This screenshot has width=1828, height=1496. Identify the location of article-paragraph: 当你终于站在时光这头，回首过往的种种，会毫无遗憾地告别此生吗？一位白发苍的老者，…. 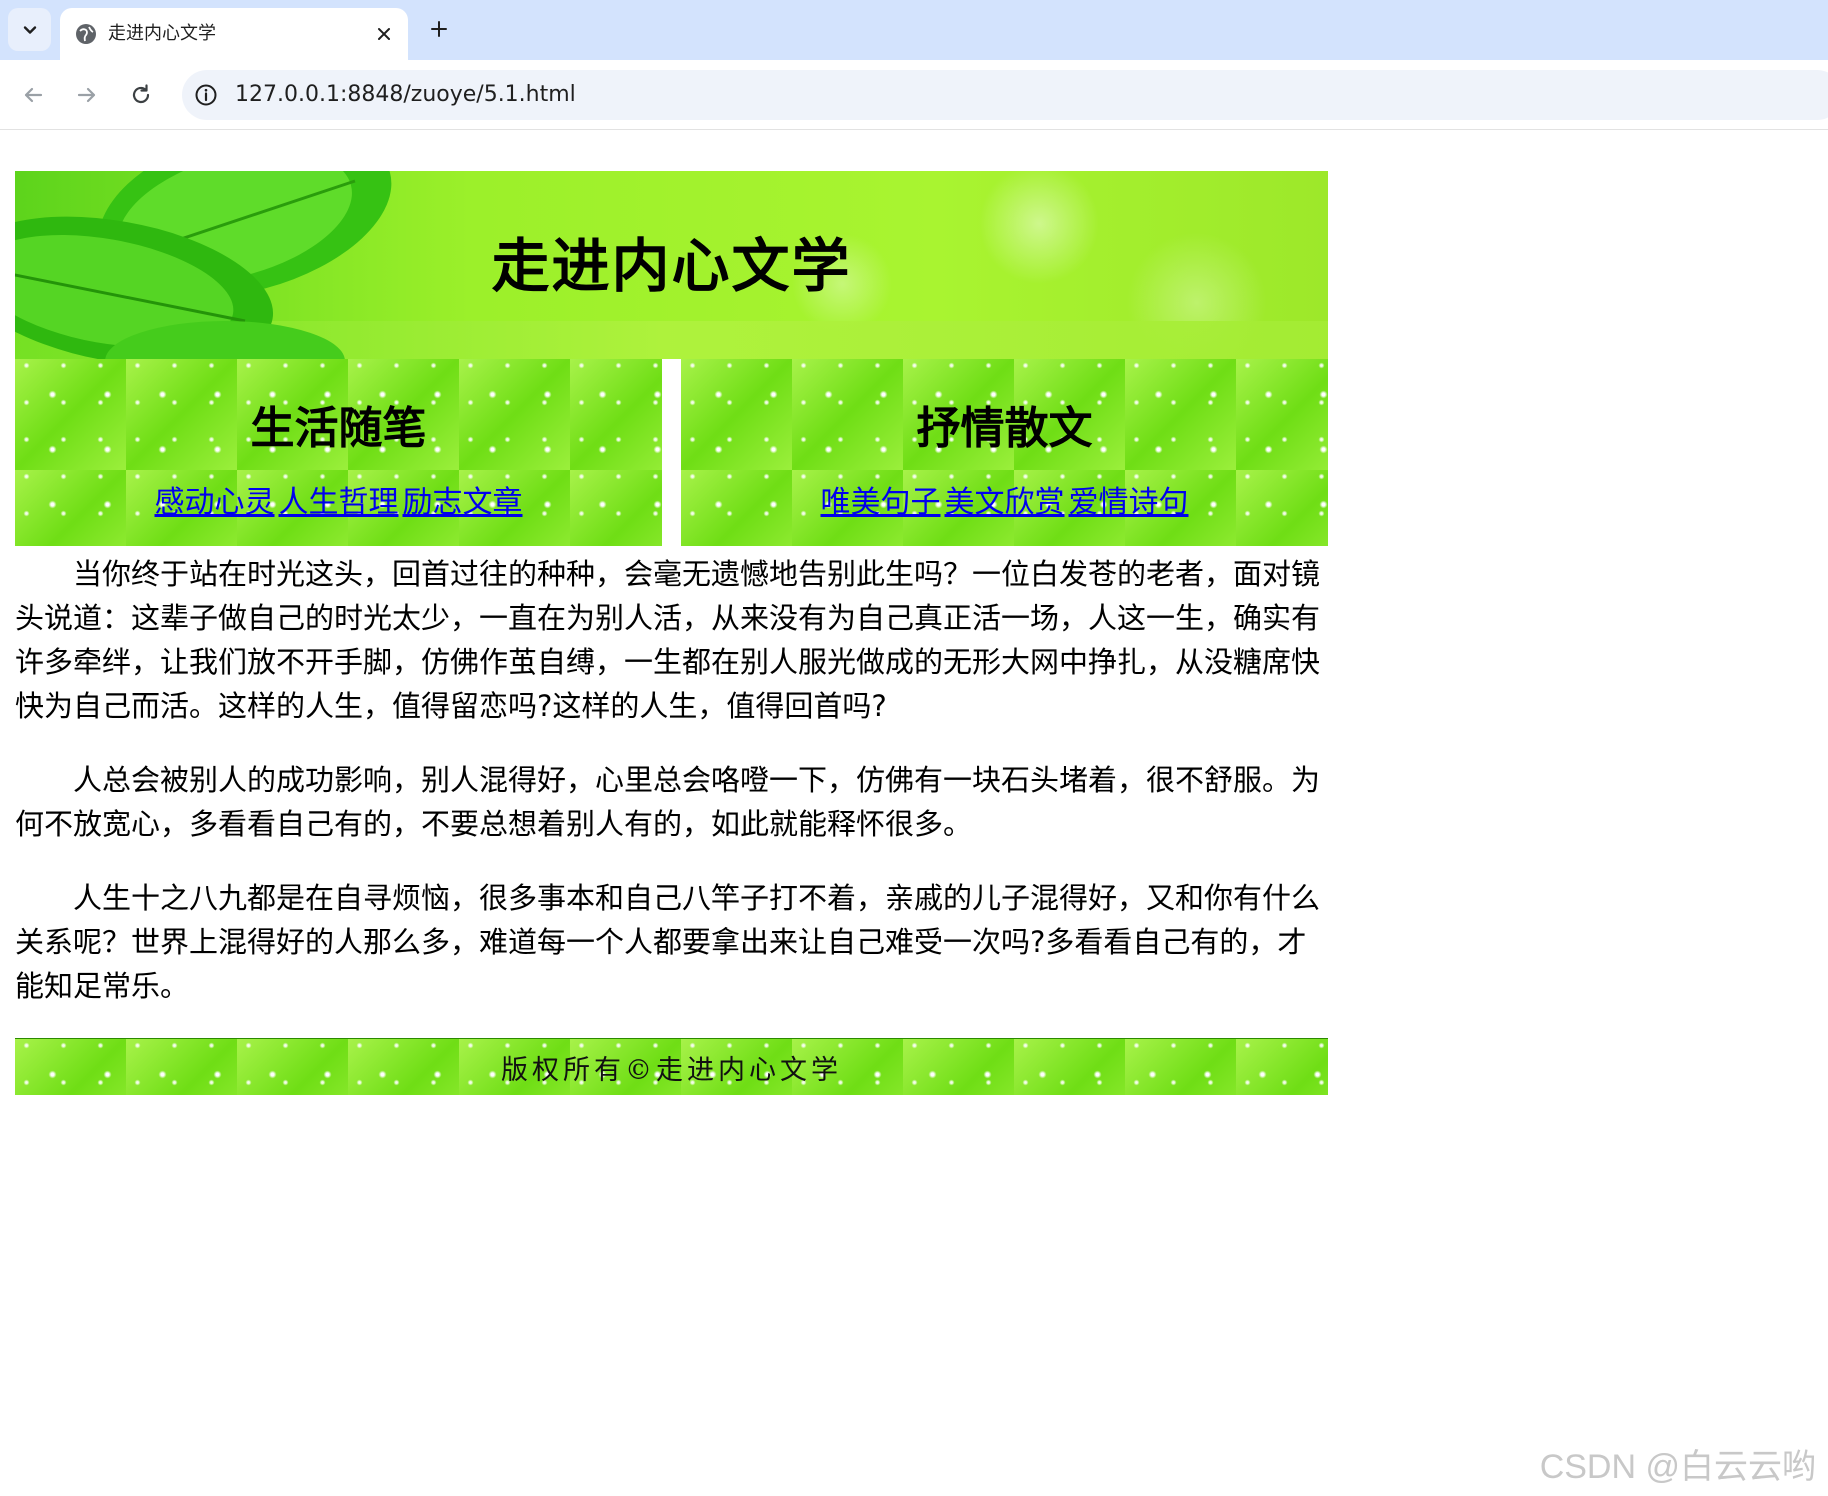
(668, 640).